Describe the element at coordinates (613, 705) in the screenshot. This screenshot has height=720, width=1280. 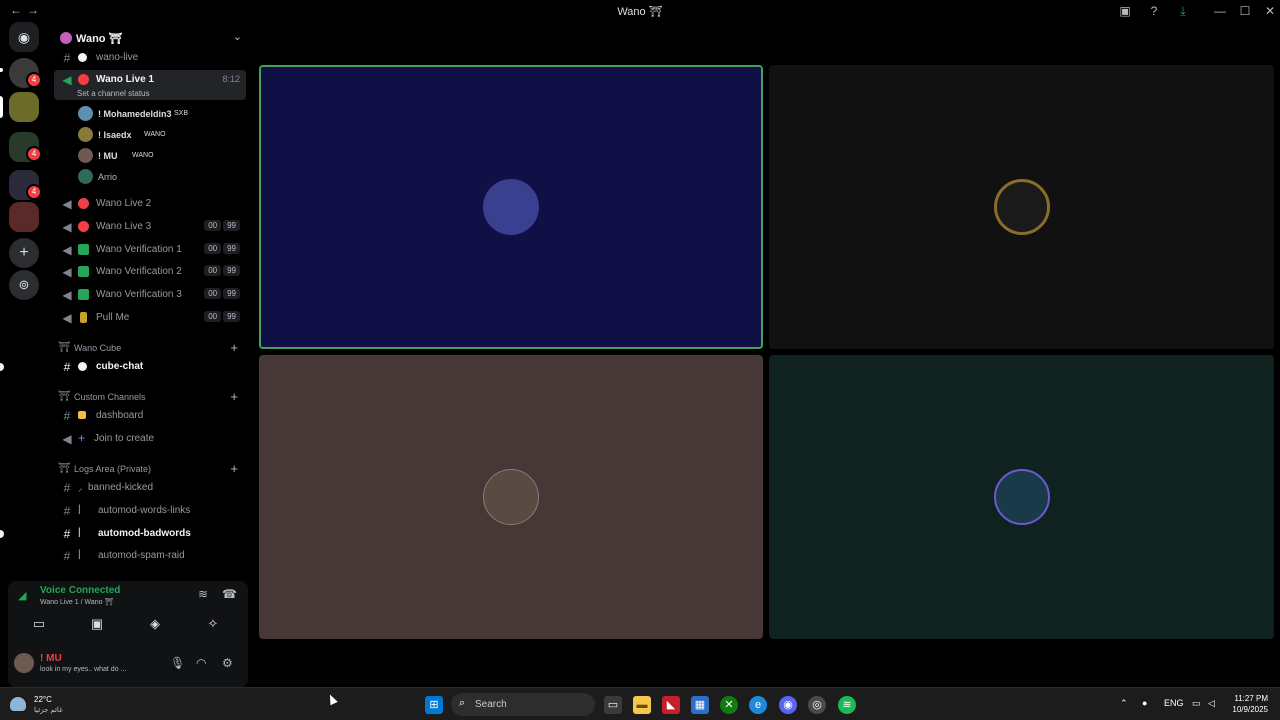
I see `task-view-icon: ▭` at that location.